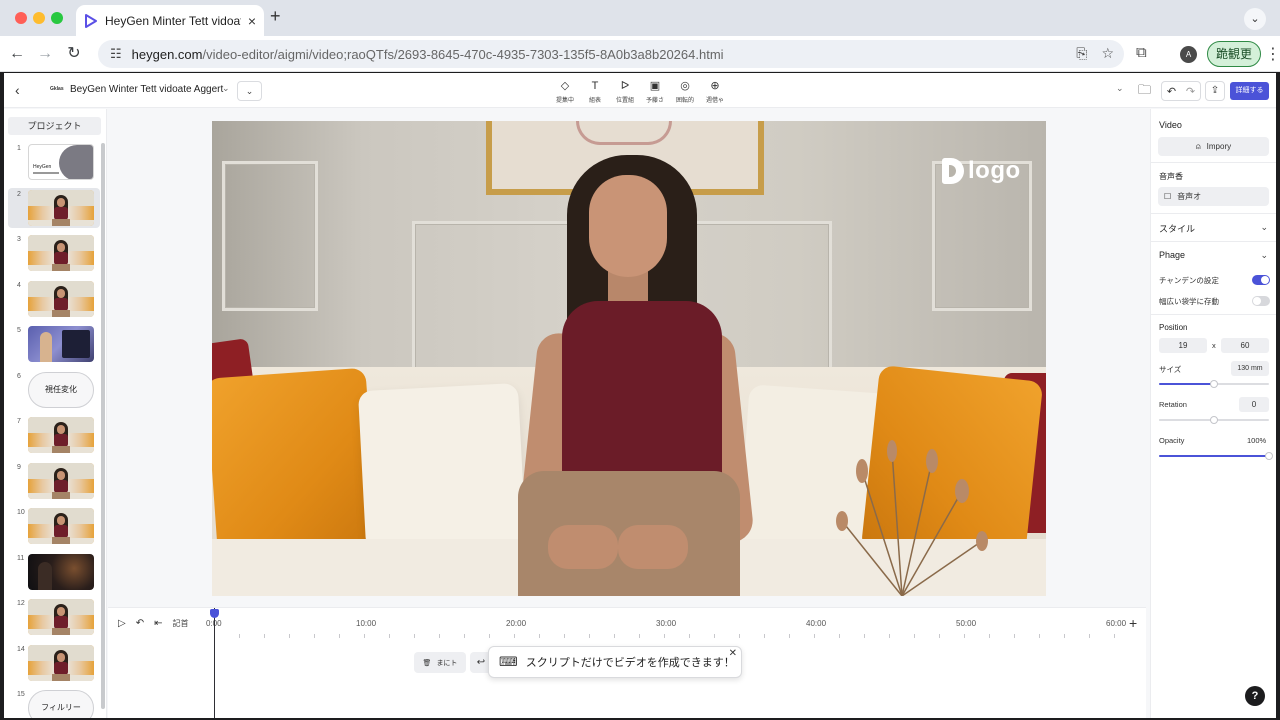  Describe the element at coordinates (1234, 54) in the screenshot. I see `account-chip: 跪観更` at that location.